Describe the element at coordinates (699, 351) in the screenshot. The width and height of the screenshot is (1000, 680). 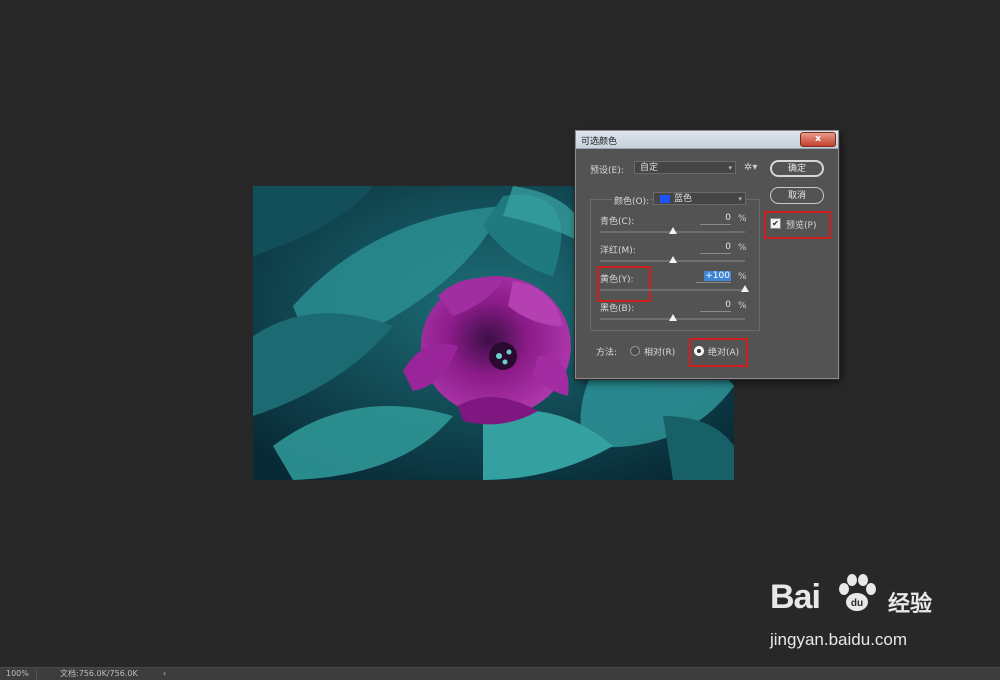
I see `absolute-radio` at that location.